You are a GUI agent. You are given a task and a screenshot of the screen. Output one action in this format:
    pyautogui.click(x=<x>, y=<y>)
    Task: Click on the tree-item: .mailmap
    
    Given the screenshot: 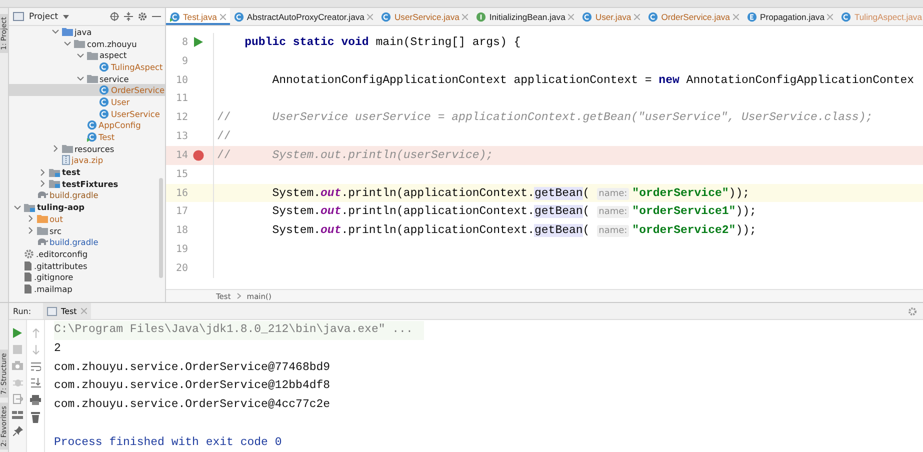 What is the action you would take?
    pyautogui.click(x=87, y=289)
    